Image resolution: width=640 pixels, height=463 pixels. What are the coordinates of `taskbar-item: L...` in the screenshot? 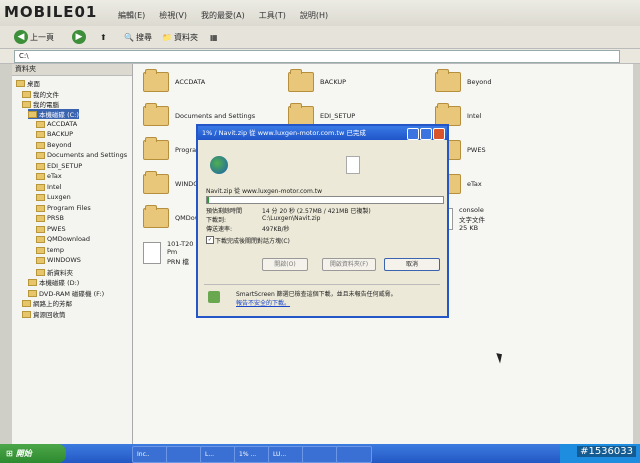 It's located at (218, 454).